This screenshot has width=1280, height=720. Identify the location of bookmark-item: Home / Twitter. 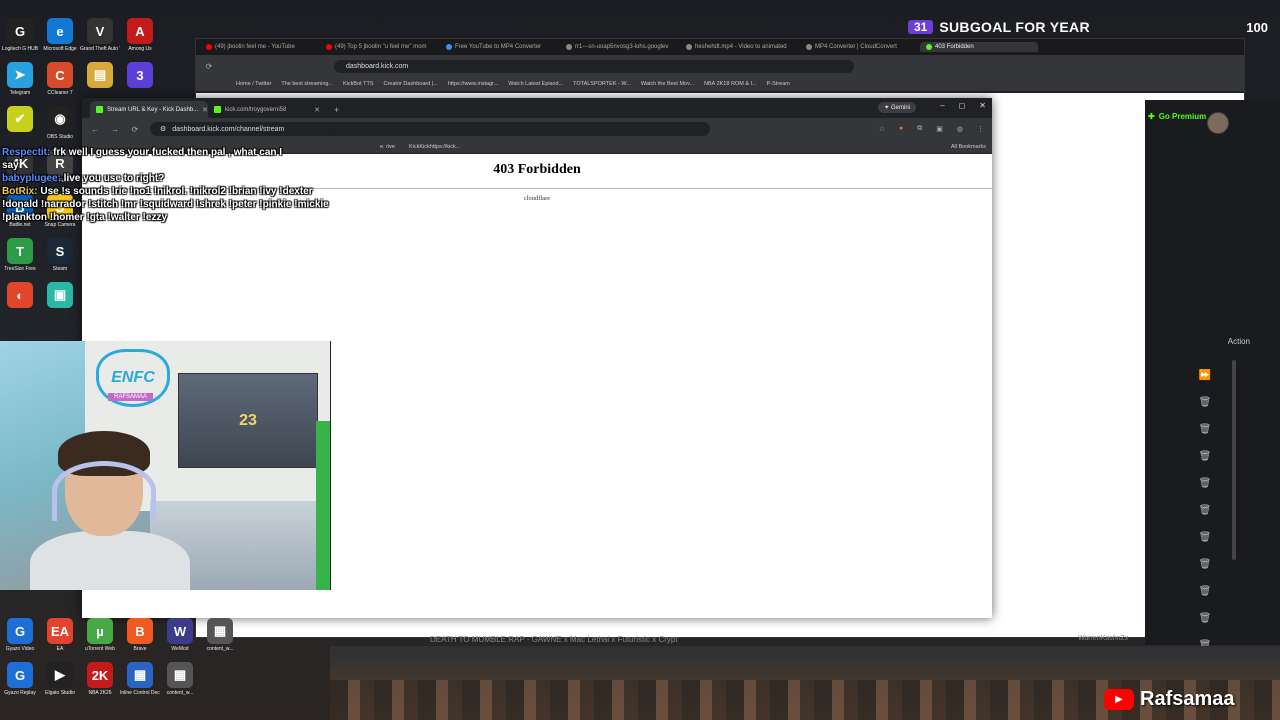
(253, 84).